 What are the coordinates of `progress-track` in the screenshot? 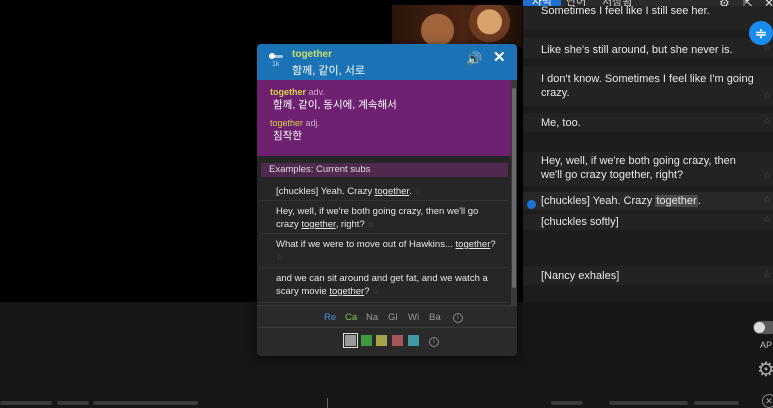 It's located at (386, 403).